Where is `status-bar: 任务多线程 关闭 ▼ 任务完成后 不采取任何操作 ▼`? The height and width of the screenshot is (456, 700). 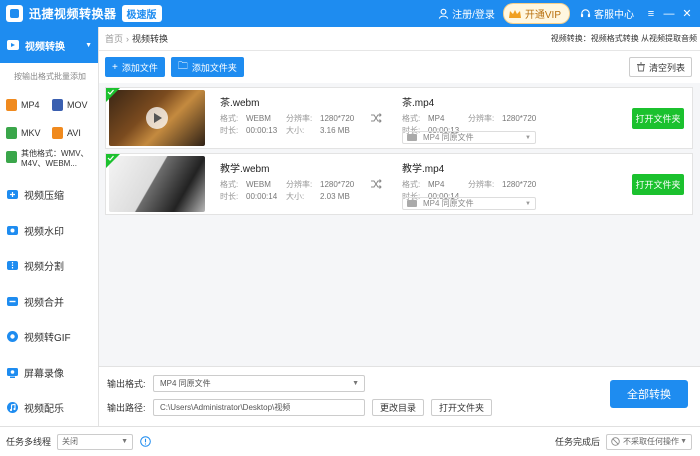
status-bar: 任务多线程 关闭 ▼ 任务完成后 不采取任何操作 ▼ is located at coordinates (350, 441).